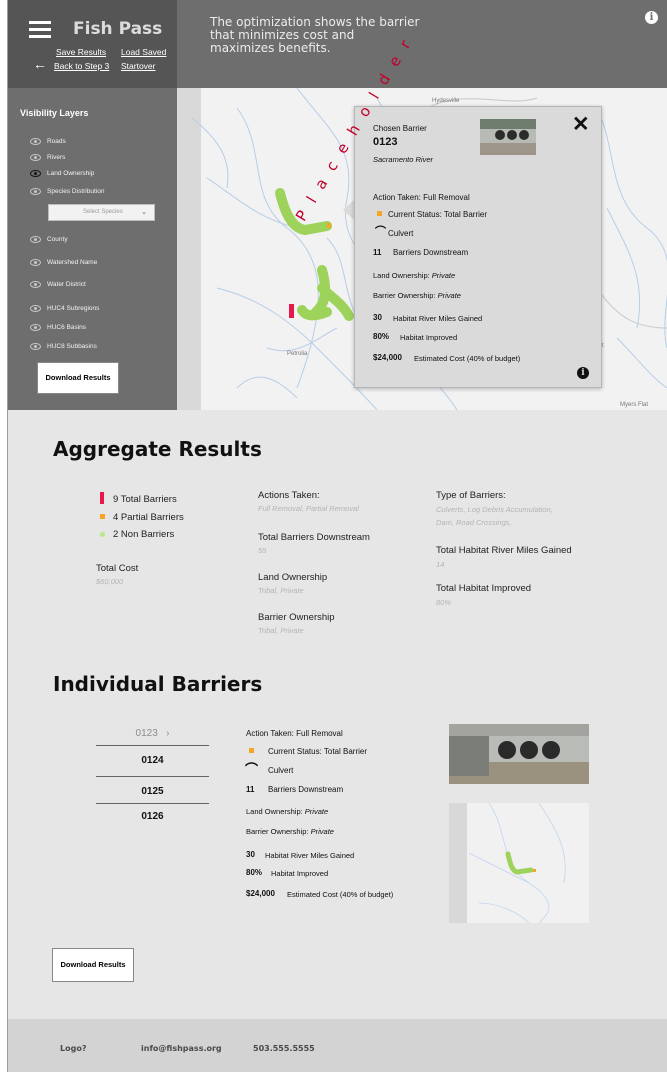 This screenshot has height=1072, width=667. What do you see at coordinates (47, 157) in the screenshot?
I see `layer-toggle-rivers: Rivers` at bounding box center [47, 157].